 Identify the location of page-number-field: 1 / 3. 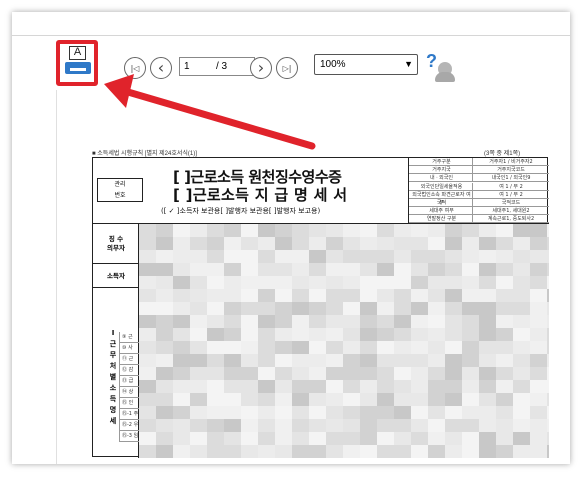
(217, 66).